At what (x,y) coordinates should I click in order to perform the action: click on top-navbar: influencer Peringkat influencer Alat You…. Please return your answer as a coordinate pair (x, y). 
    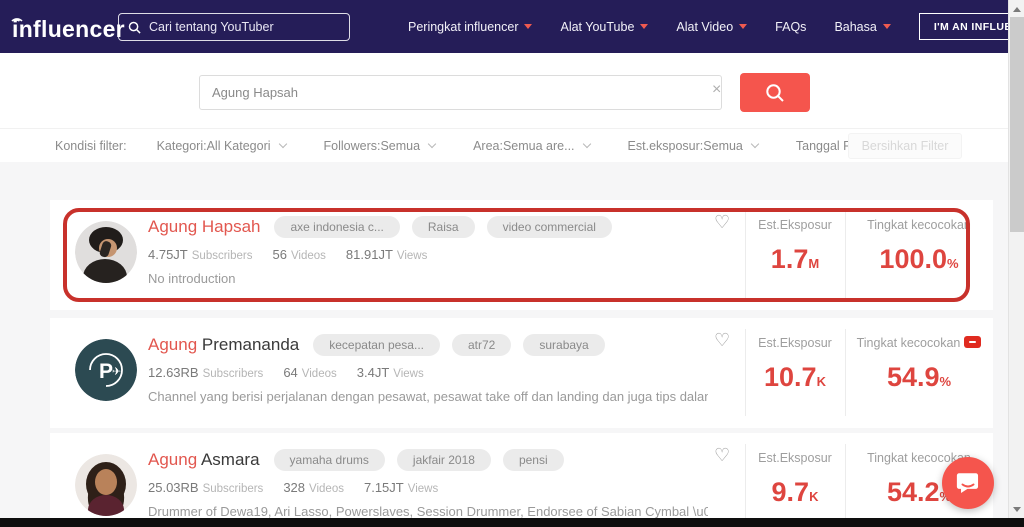
    Looking at the image, I should click on (512, 26).